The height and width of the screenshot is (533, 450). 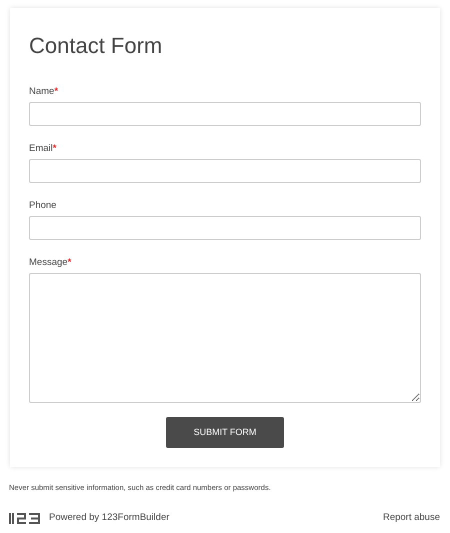 I want to click on logo-icon, so click(x=25, y=518).